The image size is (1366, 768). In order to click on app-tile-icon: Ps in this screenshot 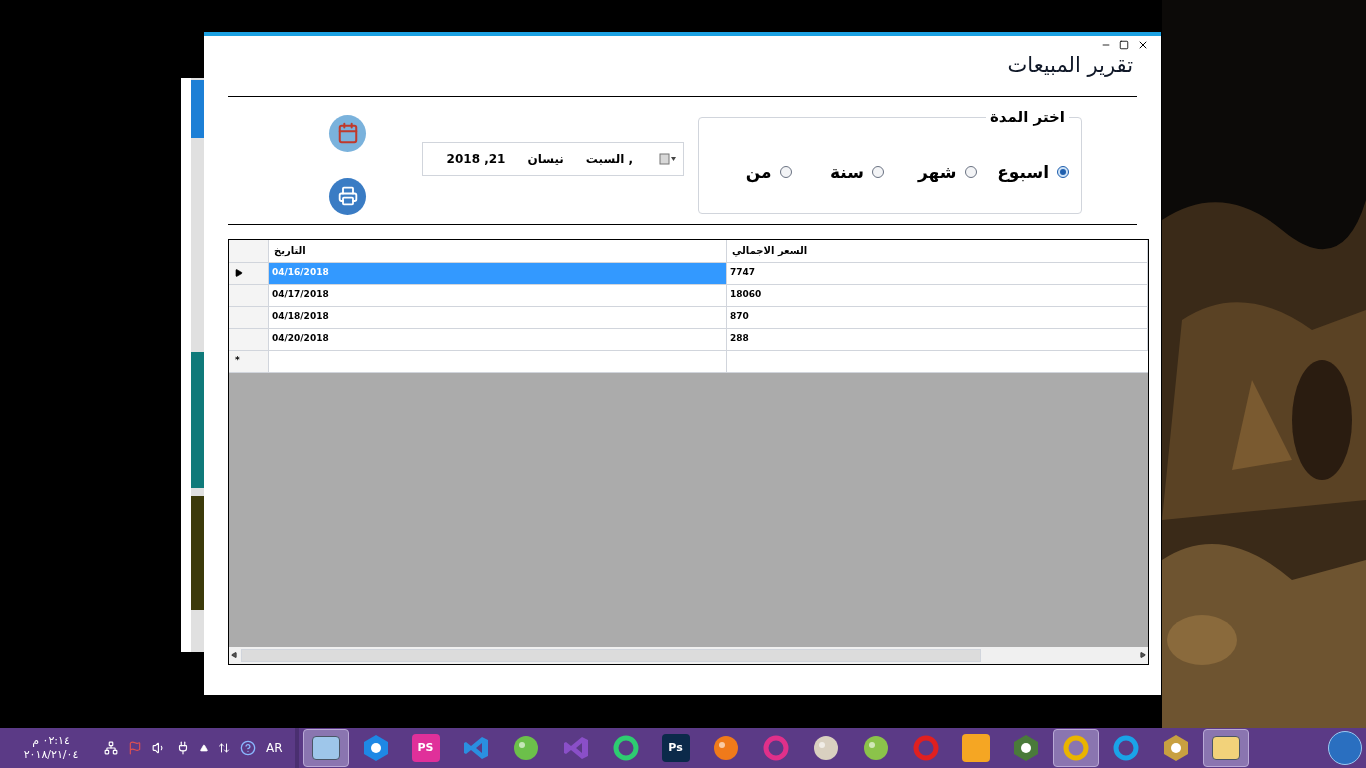, I will do `click(675, 748)`.